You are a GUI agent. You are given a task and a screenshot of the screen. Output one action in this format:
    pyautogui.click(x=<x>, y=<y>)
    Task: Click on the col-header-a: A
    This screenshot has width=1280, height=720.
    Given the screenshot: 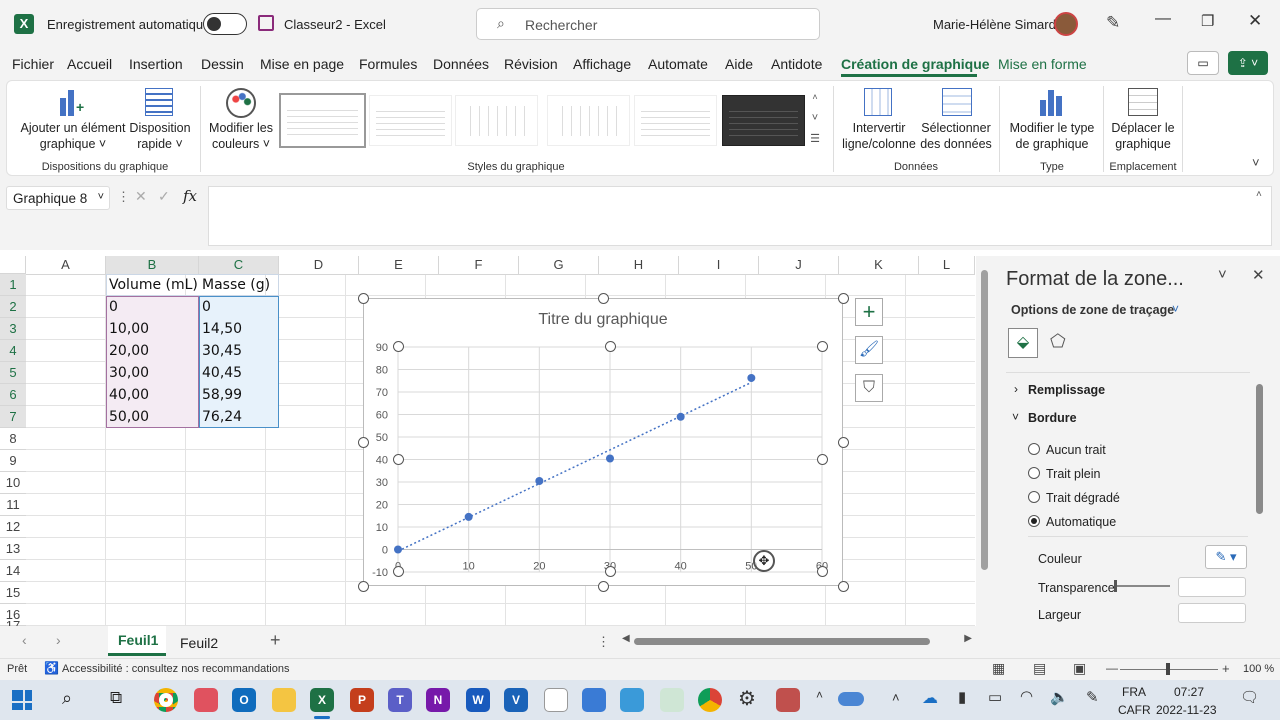 What is the action you would take?
    pyautogui.click(x=66, y=265)
    